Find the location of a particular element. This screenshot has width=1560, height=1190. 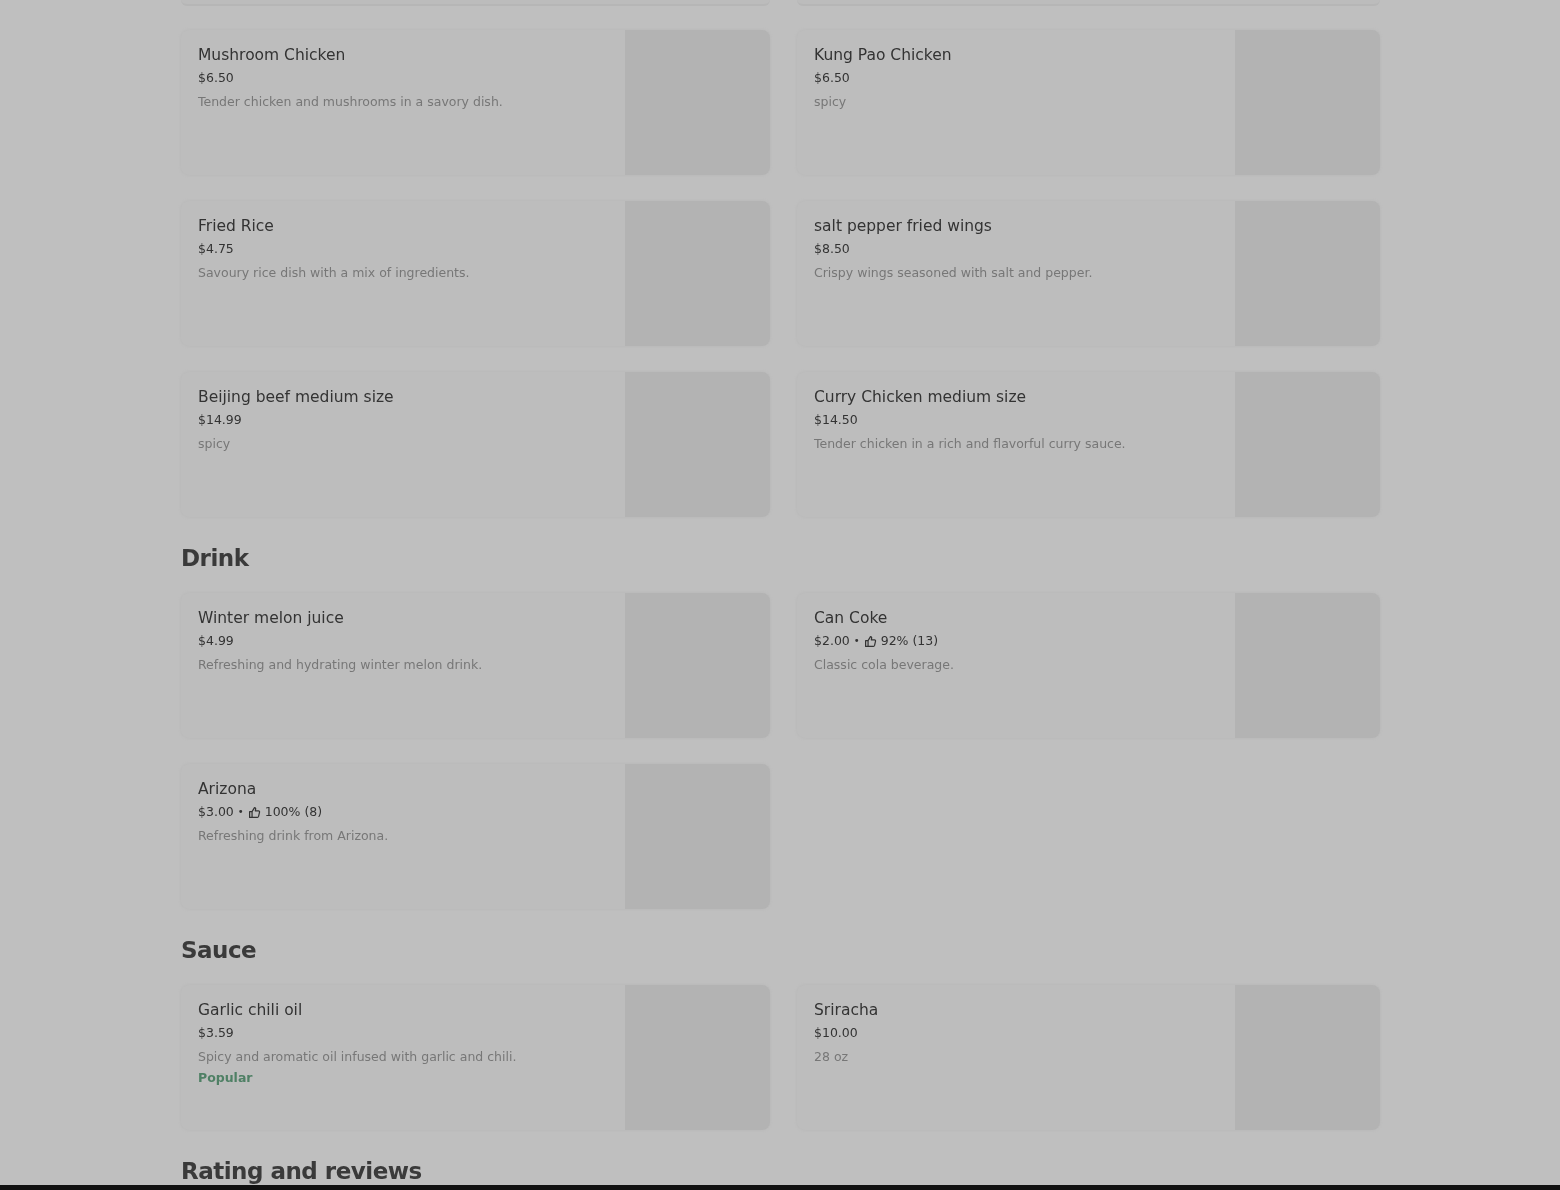

item-description: Spicy and aromatic oil infused with garlic and chili. is located at coordinates (357, 1057).